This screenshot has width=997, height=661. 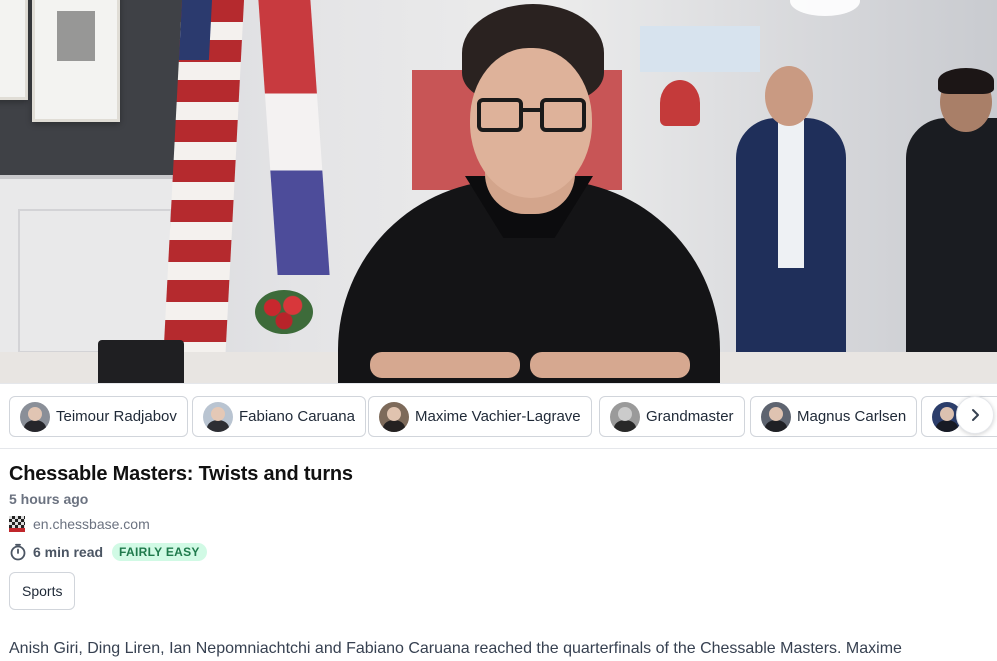 I want to click on hero-person-bg-hair, so click(x=966, y=81).